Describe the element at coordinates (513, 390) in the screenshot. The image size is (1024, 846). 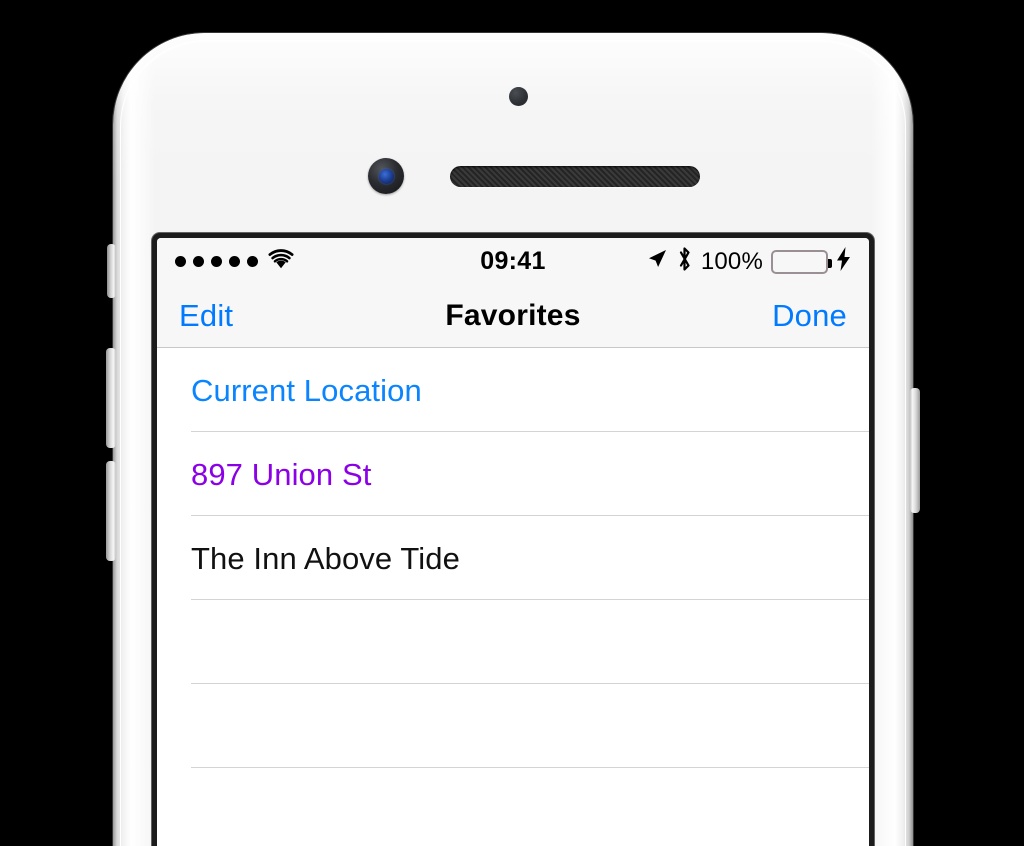
I see `list-item: Current Location` at that location.